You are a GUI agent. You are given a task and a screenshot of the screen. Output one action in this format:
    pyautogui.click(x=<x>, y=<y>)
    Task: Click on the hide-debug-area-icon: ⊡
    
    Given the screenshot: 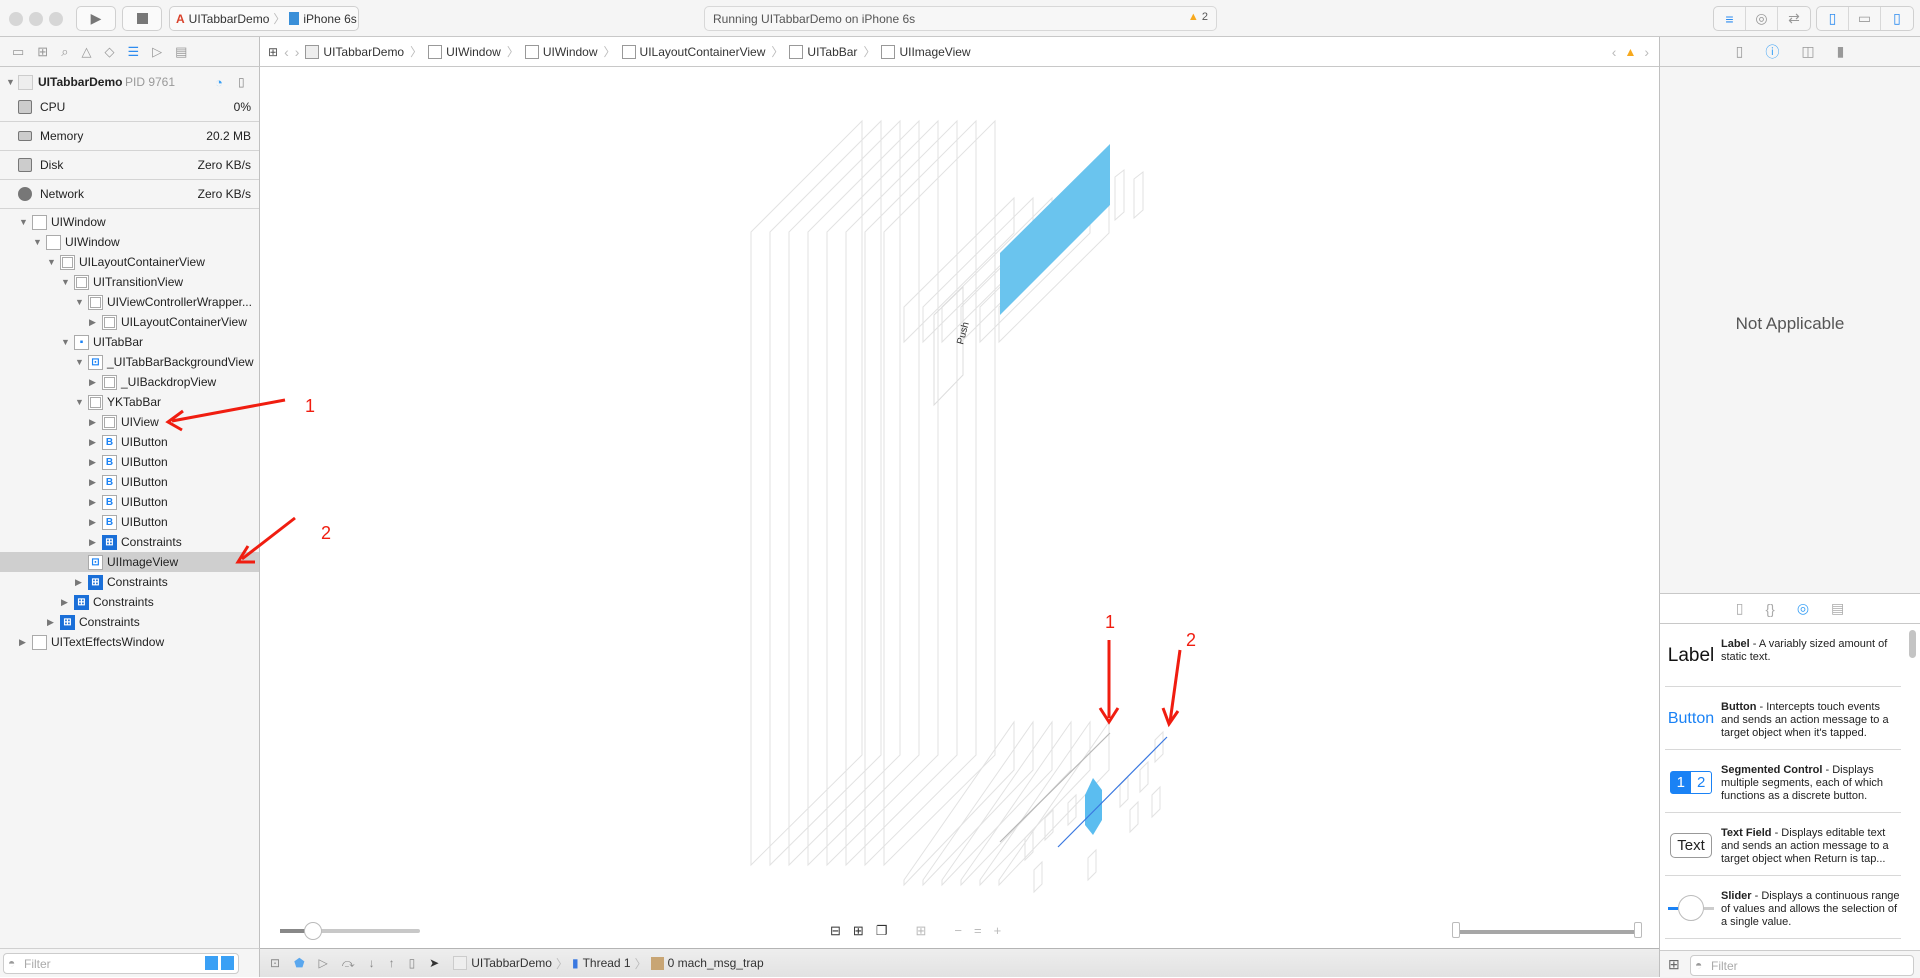 What is the action you would take?
    pyautogui.click(x=275, y=963)
    